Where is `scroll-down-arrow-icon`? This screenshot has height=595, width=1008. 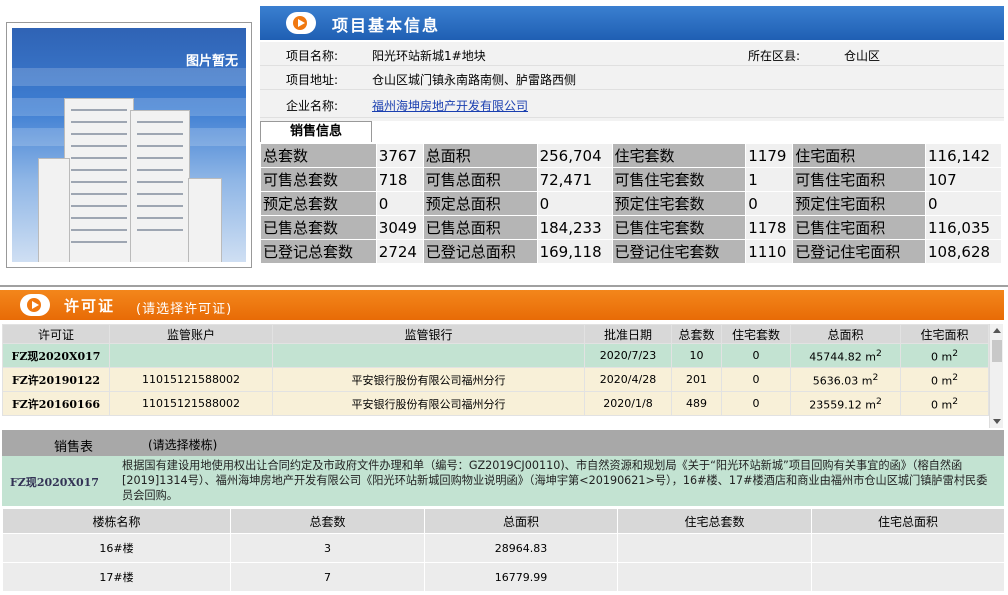 scroll-down-arrow-icon is located at coordinates (997, 421).